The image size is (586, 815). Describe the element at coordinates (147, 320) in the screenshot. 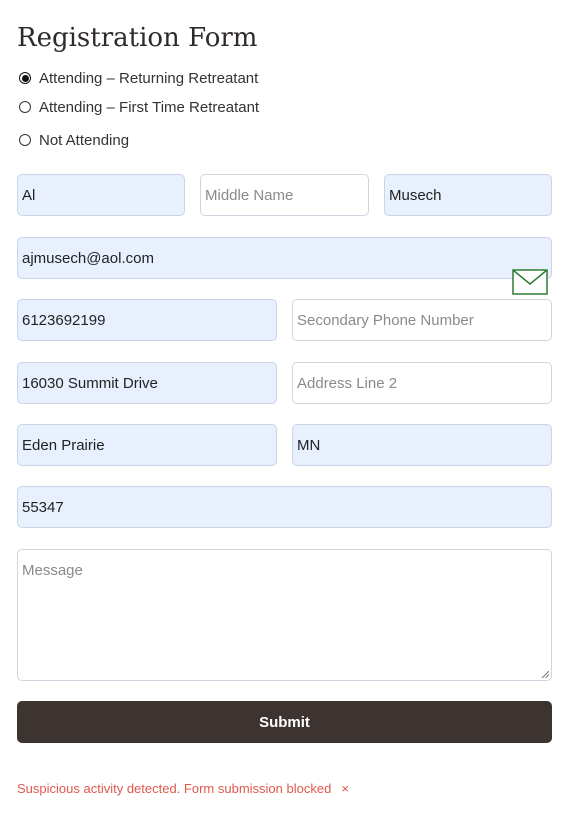

I see `phone-field: 6123692199` at that location.